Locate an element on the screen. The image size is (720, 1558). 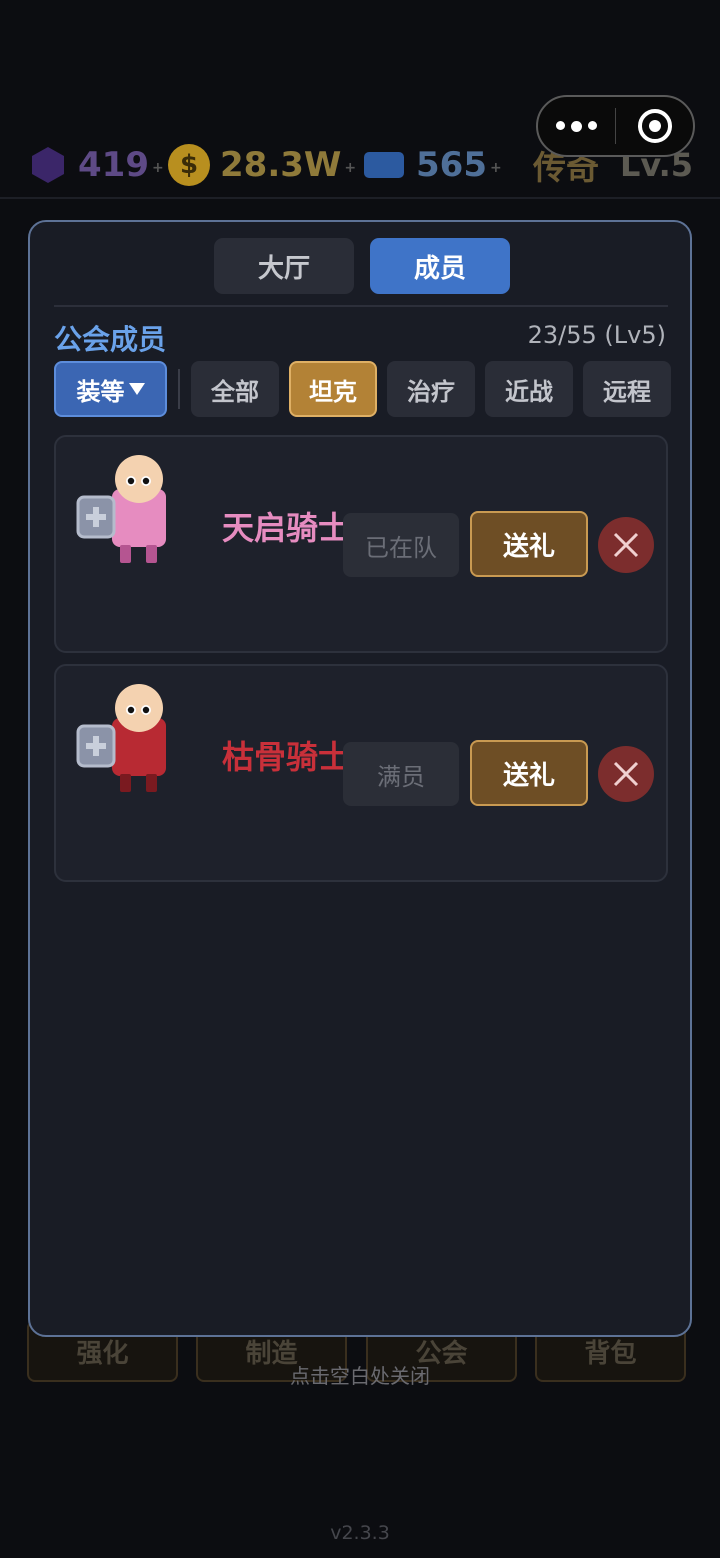
miniprogram-capsule is located at coordinates (615, 126).